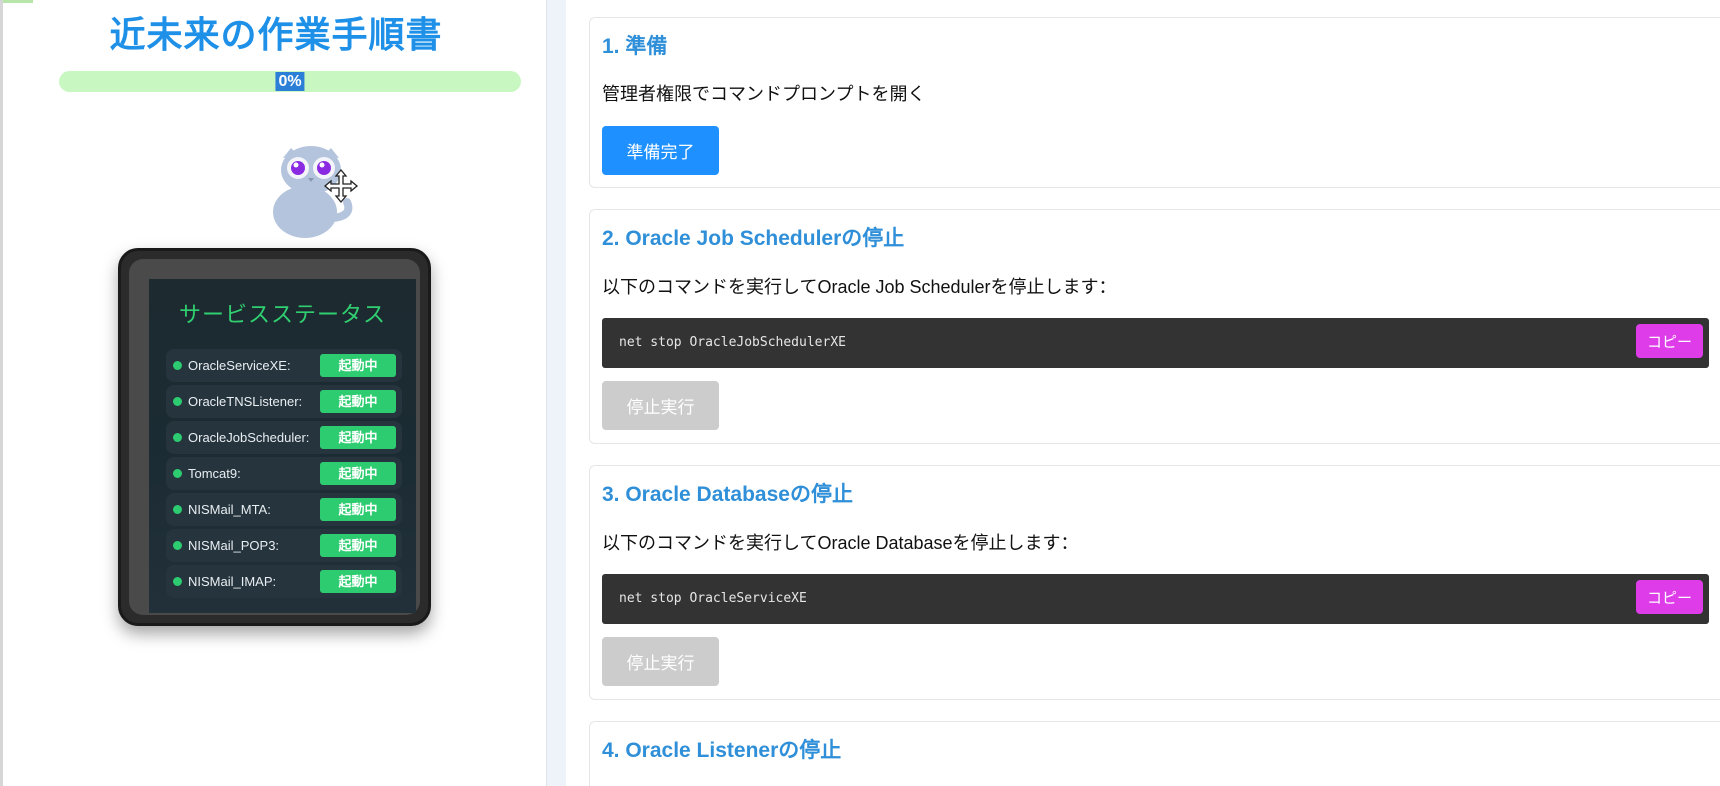 The height and width of the screenshot is (786, 1720). What do you see at coordinates (284, 509) in the screenshot?
I see `service-row: NISMail_MTA: 起動中` at bounding box center [284, 509].